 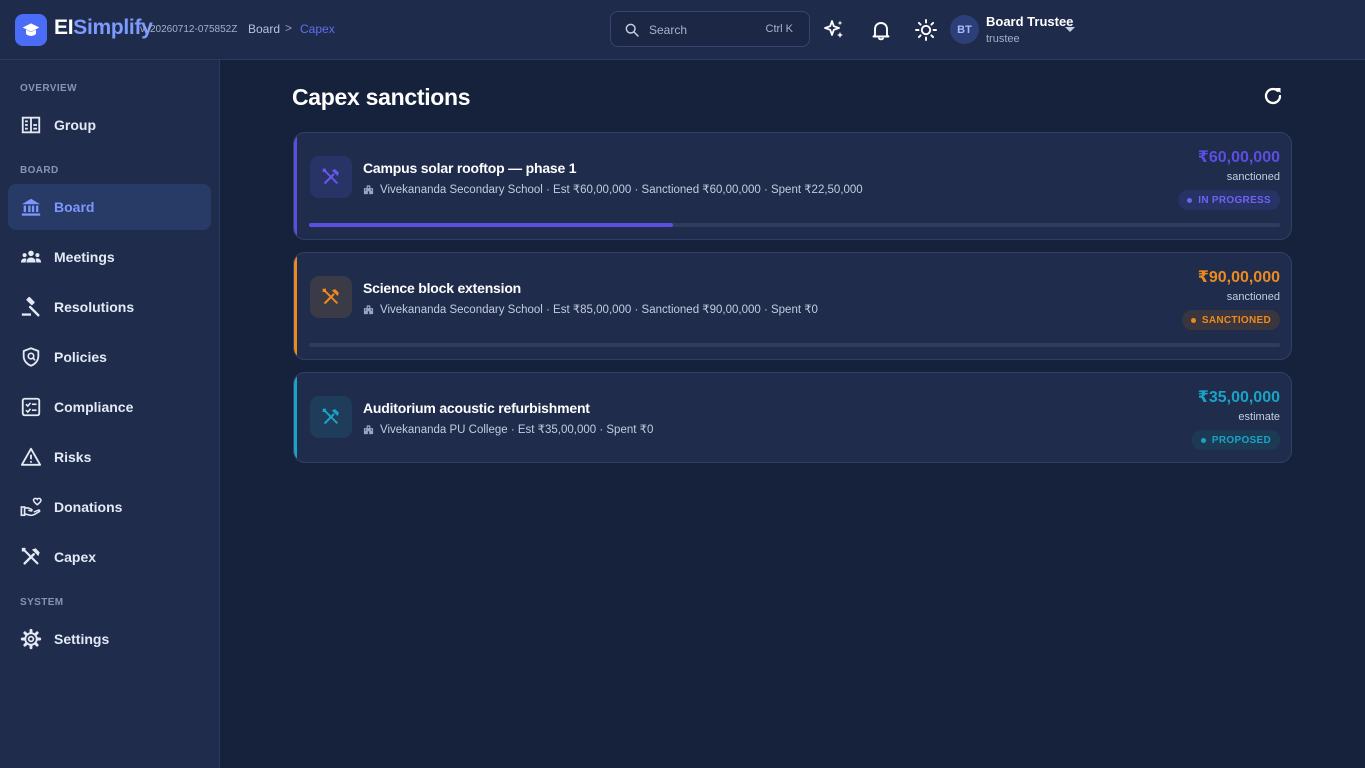 I want to click on sidebar-item-label: Meetings, so click(x=84, y=257).